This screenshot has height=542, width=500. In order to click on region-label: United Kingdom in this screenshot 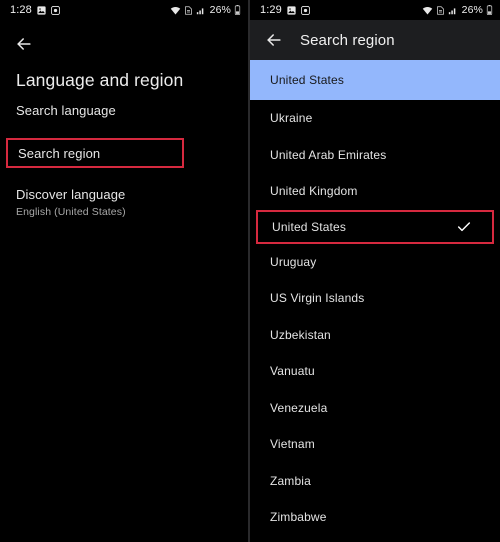, I will do `click(314, 191)`.